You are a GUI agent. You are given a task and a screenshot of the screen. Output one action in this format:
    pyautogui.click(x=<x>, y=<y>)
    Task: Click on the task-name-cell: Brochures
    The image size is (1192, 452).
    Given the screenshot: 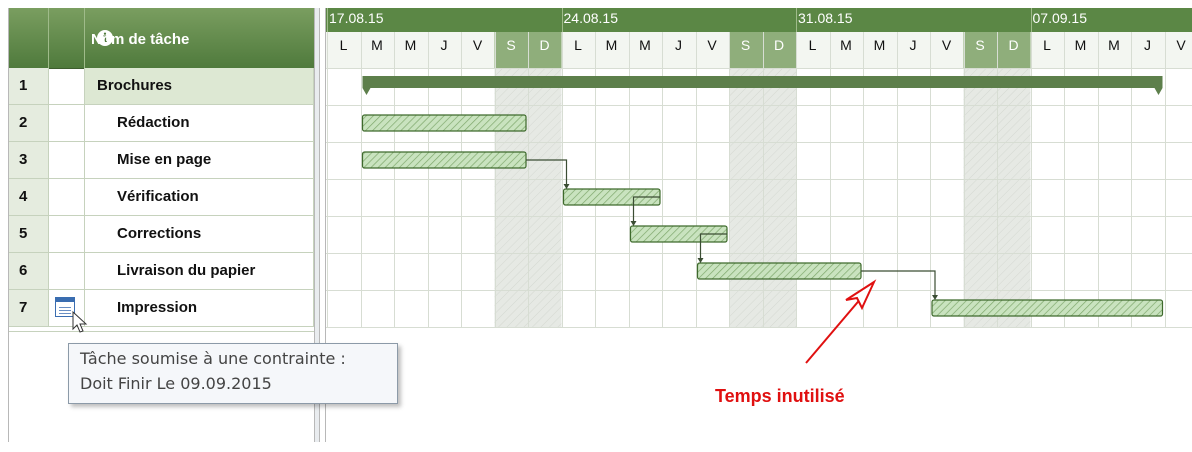 What is the action you would take?
    pyautogui.click(x=199, y=86)
    